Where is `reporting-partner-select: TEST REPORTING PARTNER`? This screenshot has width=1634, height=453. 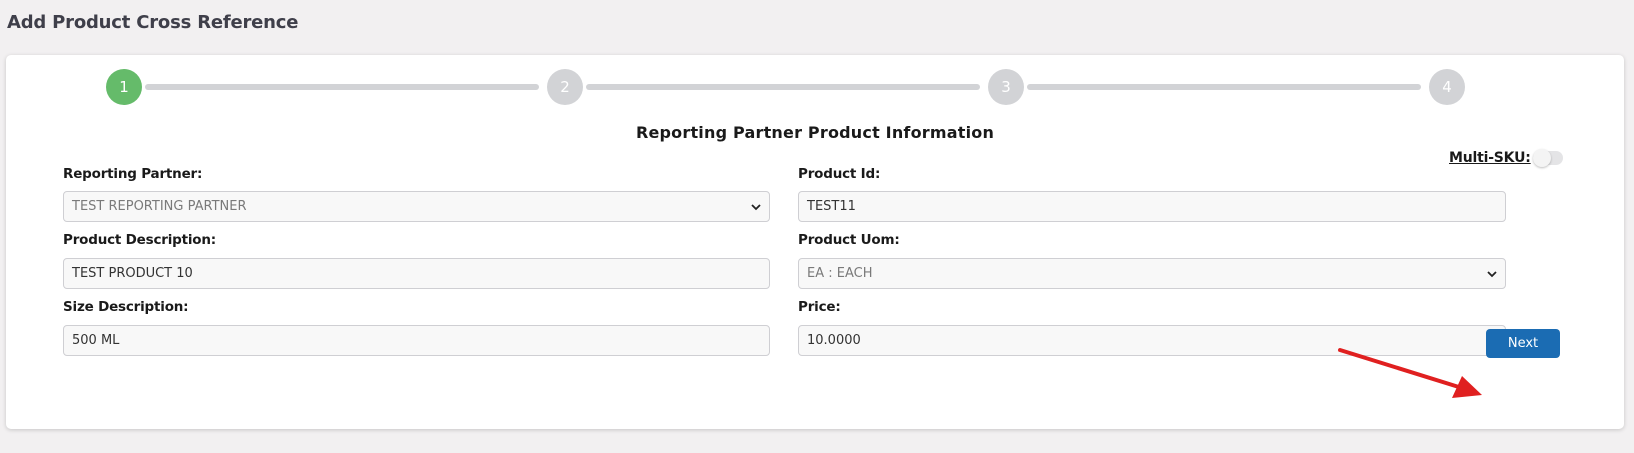 reporting-partner-select: TEST REPORTING PARTNER is located at coordinates (416, 206).